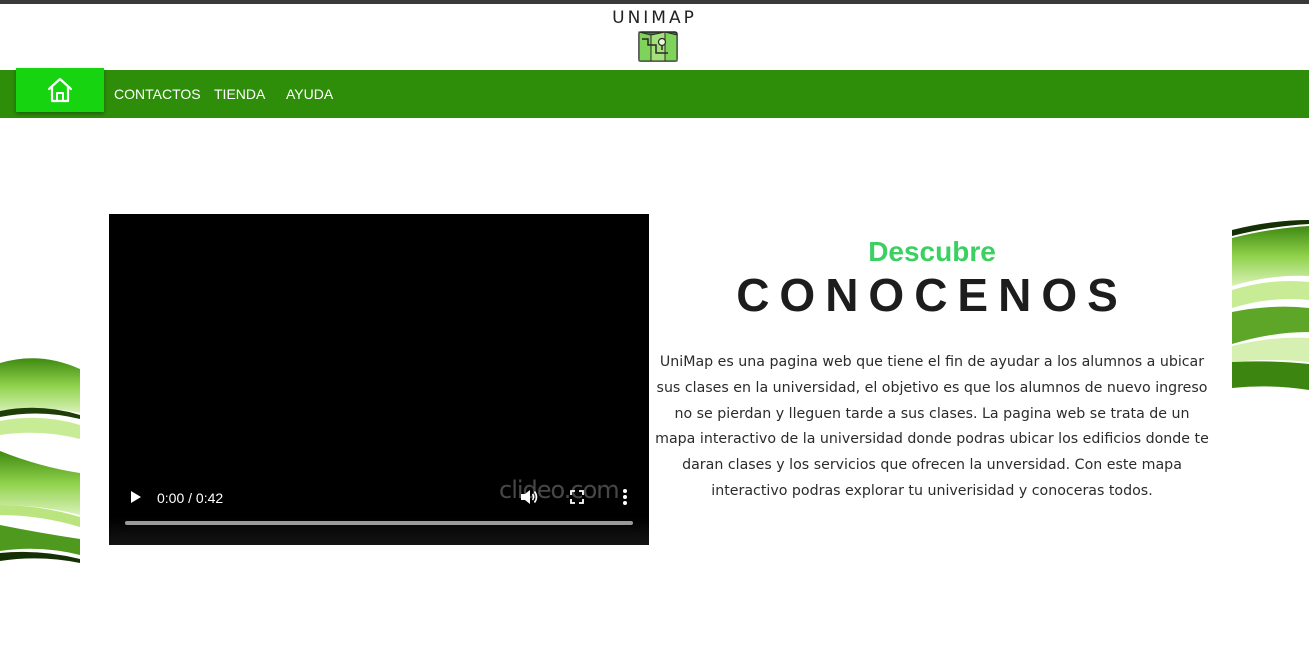  What do you see at coordinates (379, 523) in the screenshot?
I see `video-progress-track` at bounding box center [379, 523].